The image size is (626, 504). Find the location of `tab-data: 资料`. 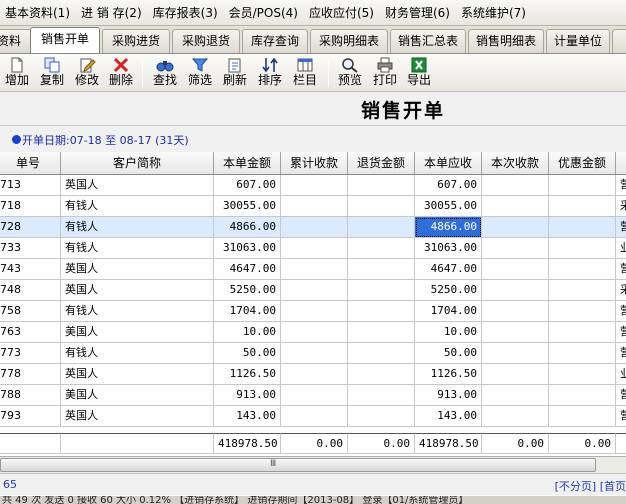

tab-data: 资料 is located at coordinates (16, 41).